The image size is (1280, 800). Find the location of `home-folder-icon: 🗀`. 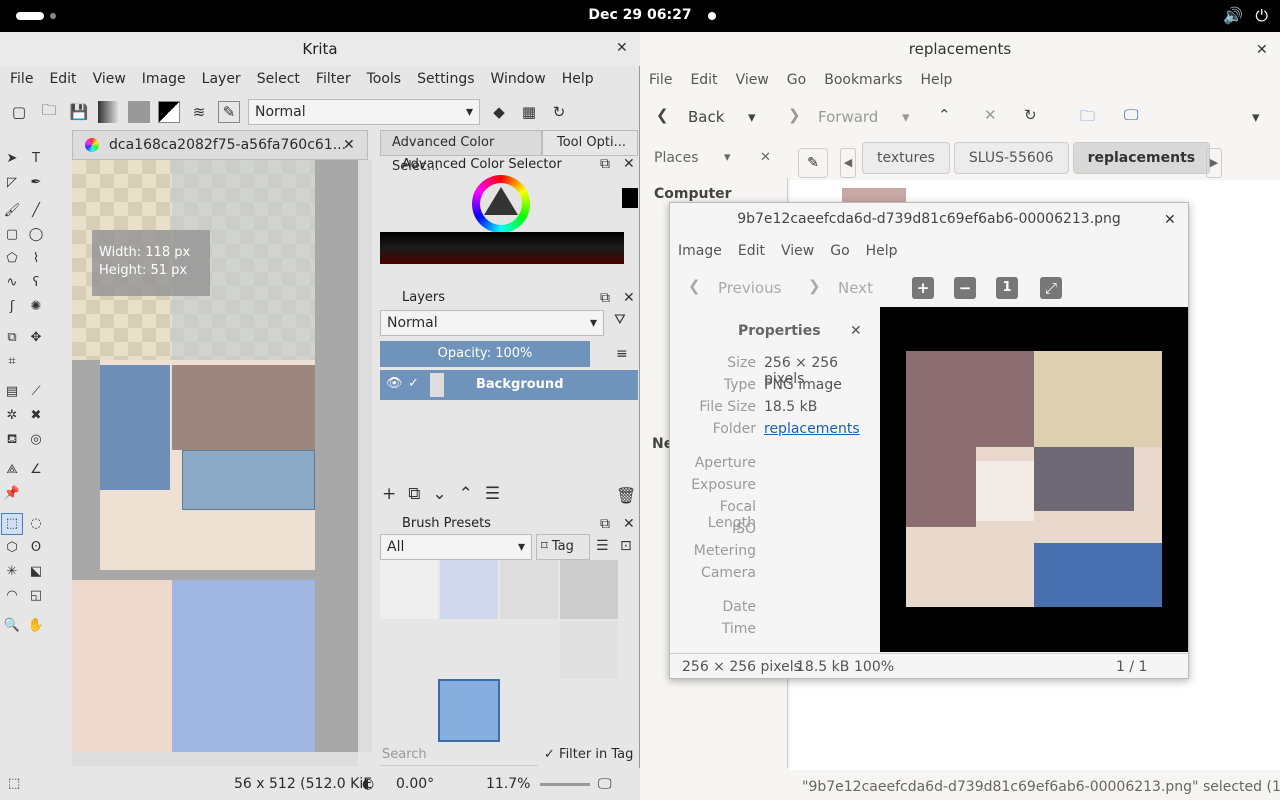

home-folder-icon: 🗀 is located at coordinates (1087, 118).